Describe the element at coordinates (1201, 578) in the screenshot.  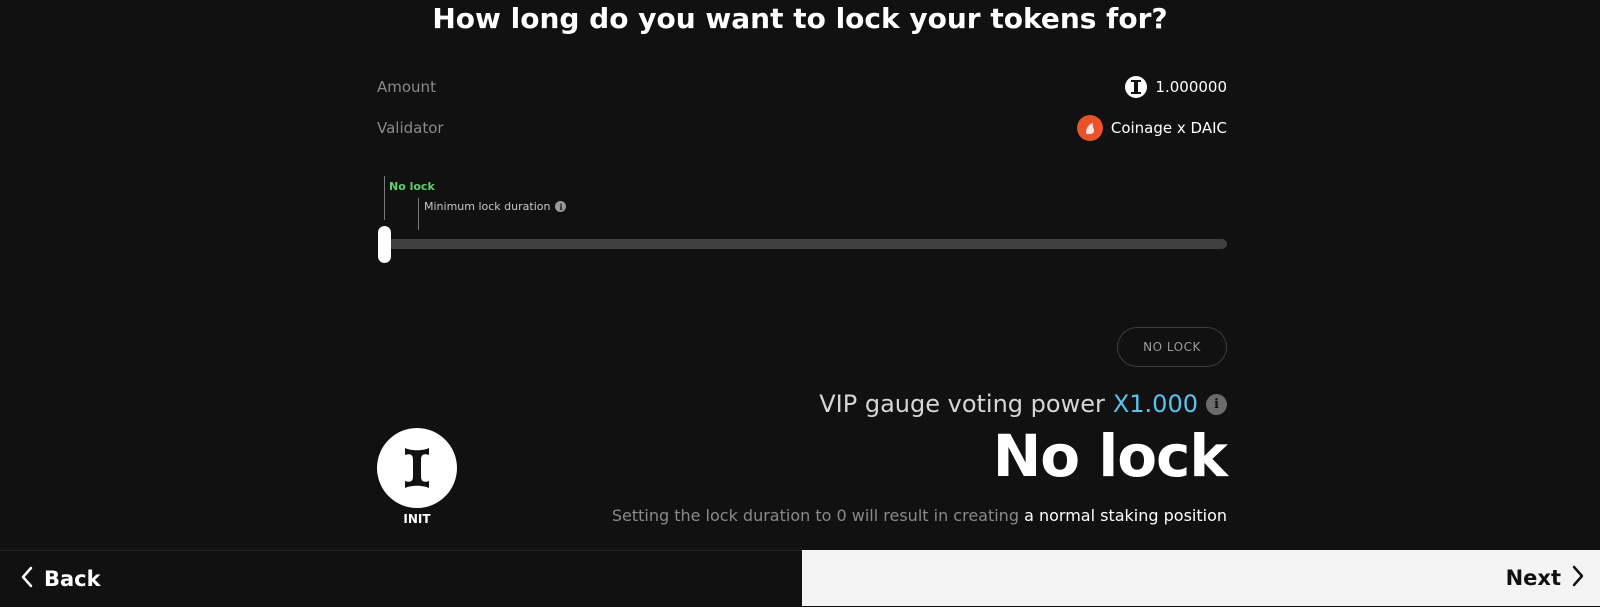
I see `footer-next-panel: Next` at that location.